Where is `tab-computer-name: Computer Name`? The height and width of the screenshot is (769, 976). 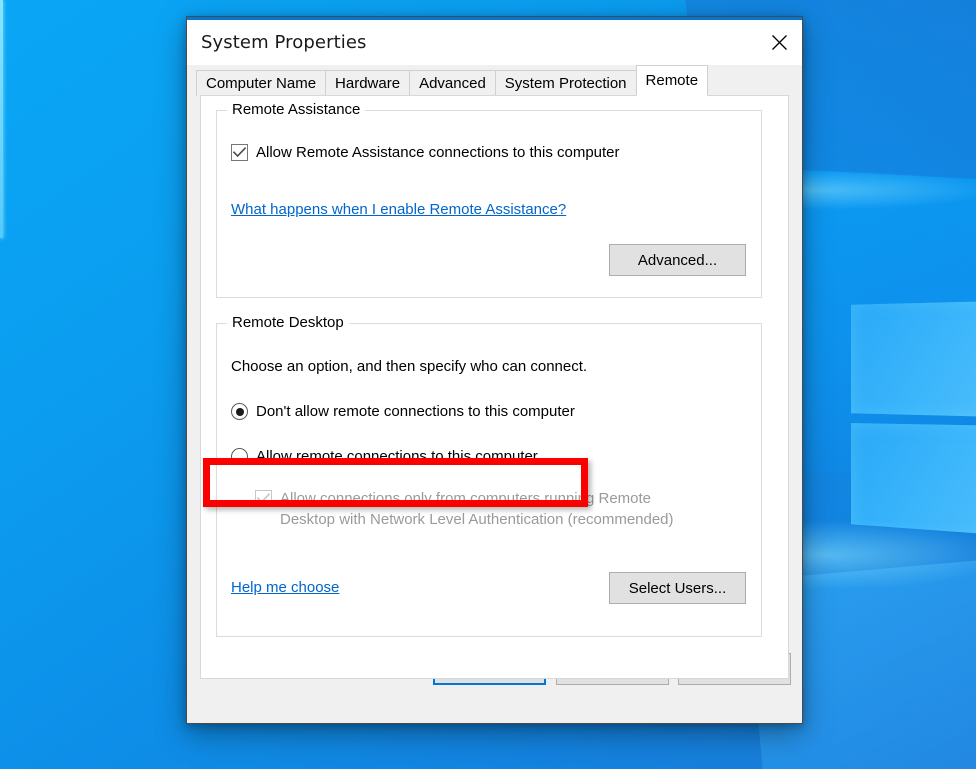 tab-computer-name: Computer Name is located at coordinates (261, 83).